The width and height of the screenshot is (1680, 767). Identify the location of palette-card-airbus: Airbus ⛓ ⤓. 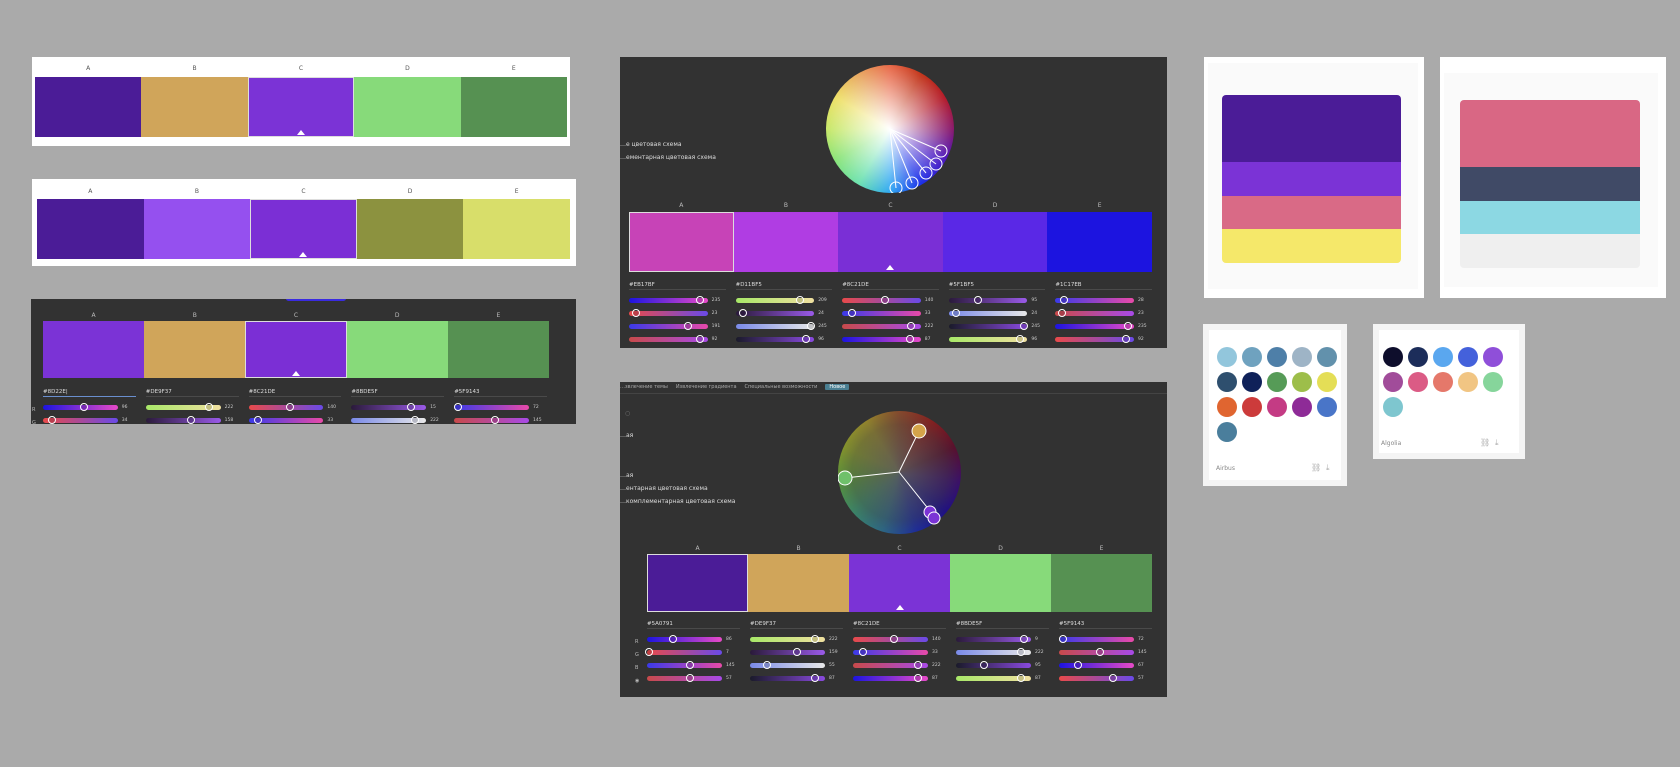
(1275, 405).